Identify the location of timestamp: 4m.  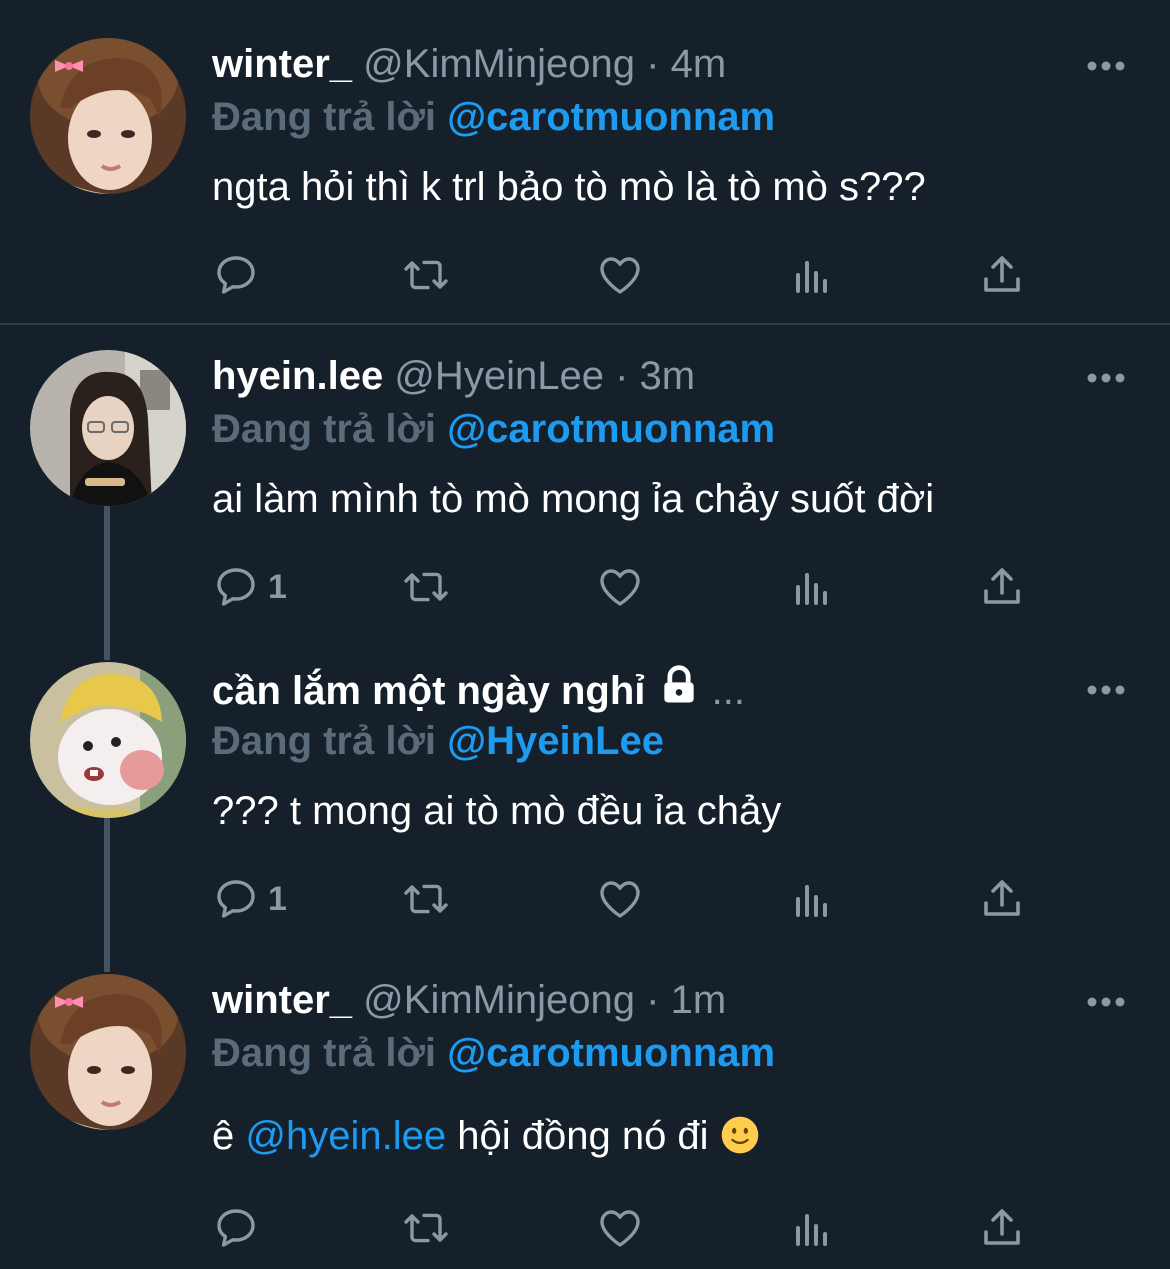
(699, 64).